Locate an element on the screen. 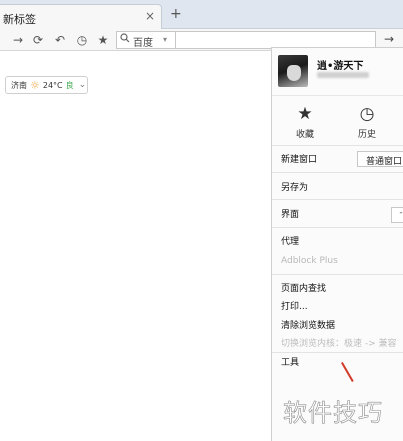  tab-new-tab: 新标签 × is located at coordinates (81, 17).